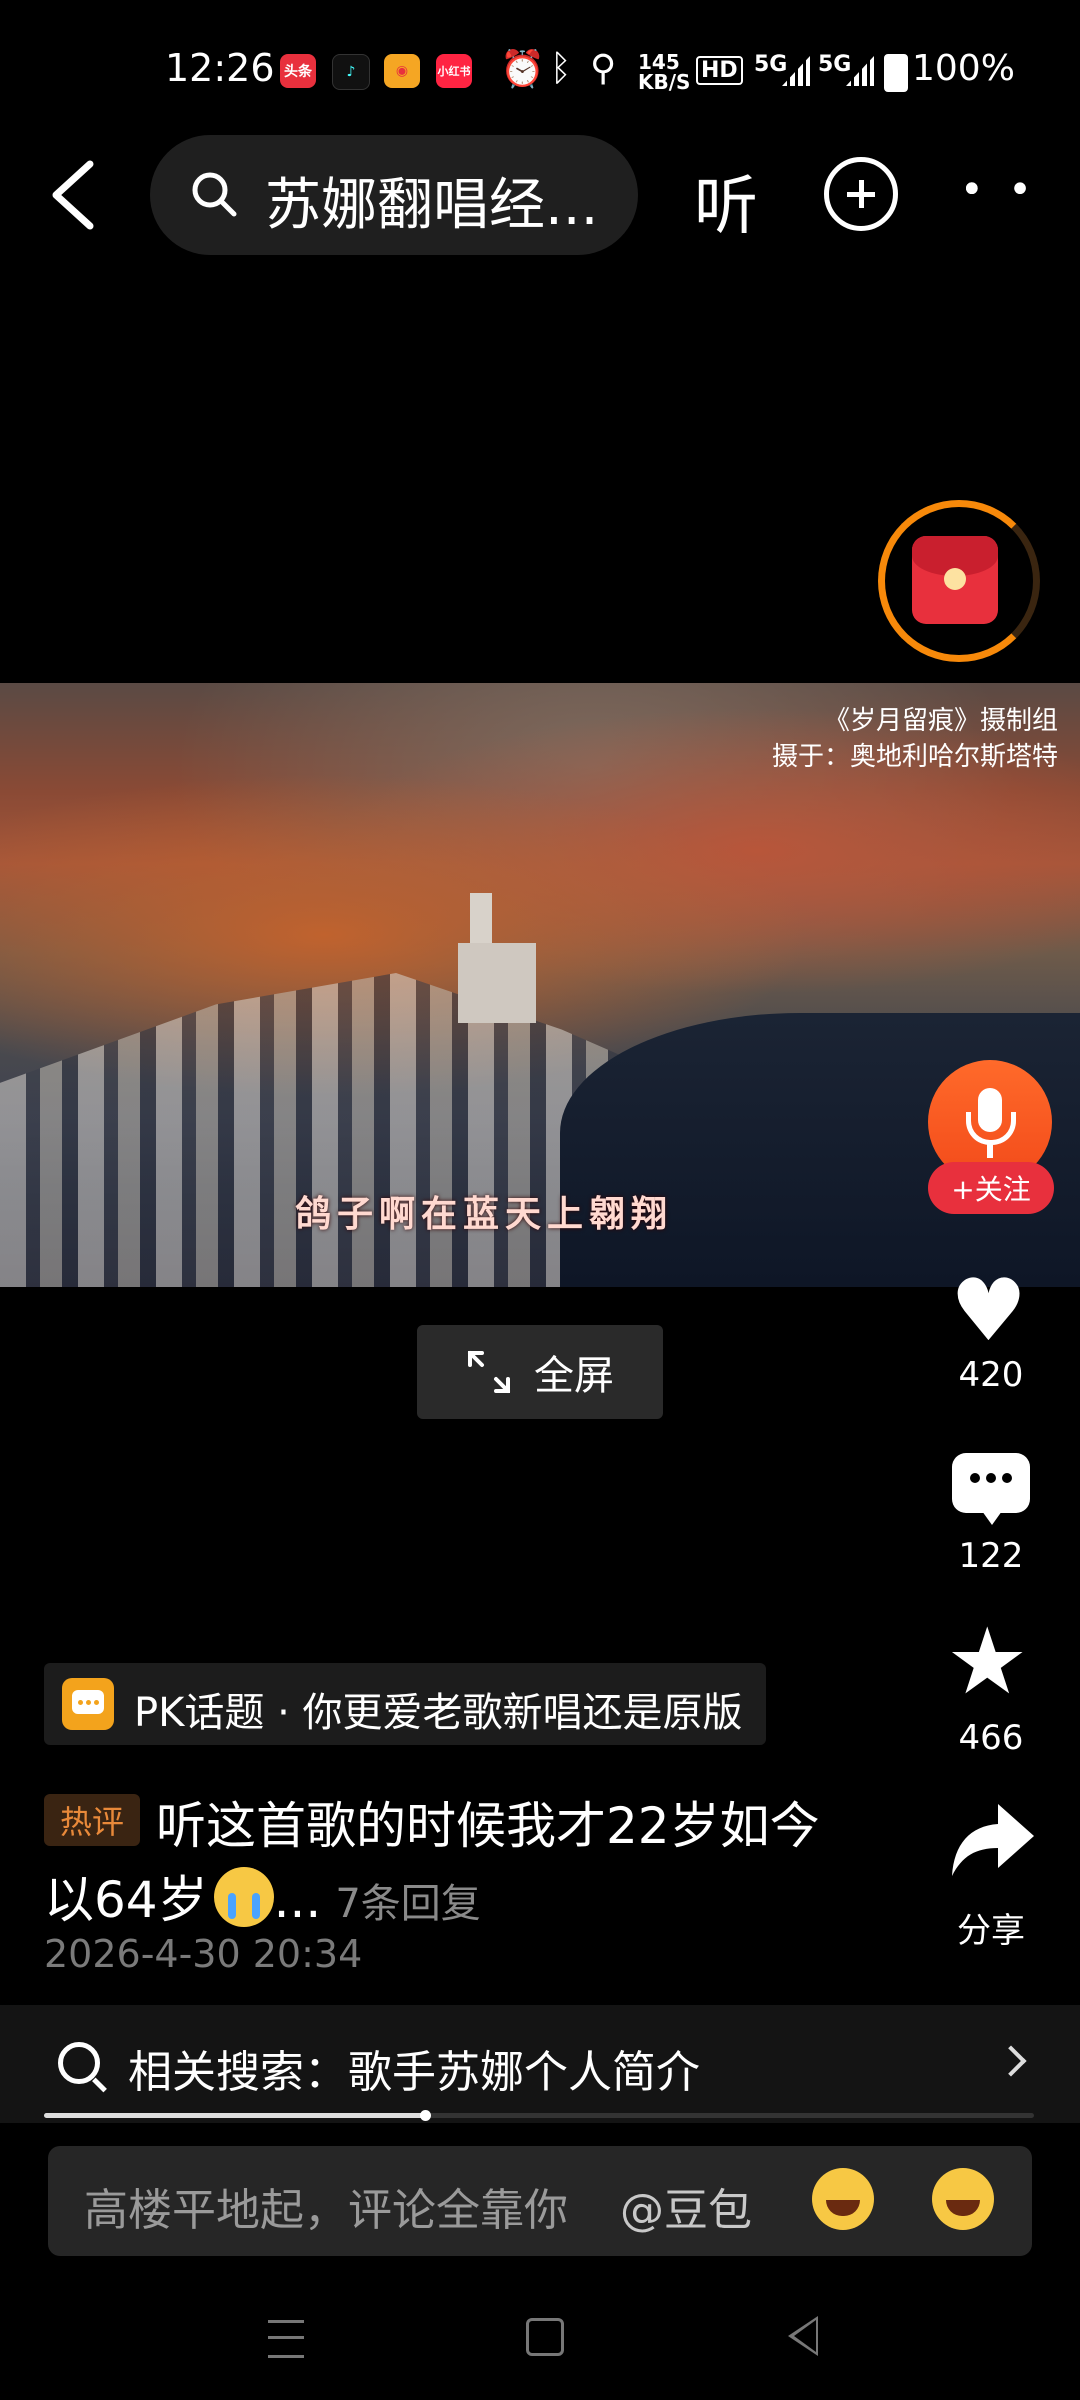 This screenshot has height=2400, width=1080. What do you see at coordinates (963, 68) in the screenshot?
I see `battery-percent: 100%` at bounding box center [963, 68].